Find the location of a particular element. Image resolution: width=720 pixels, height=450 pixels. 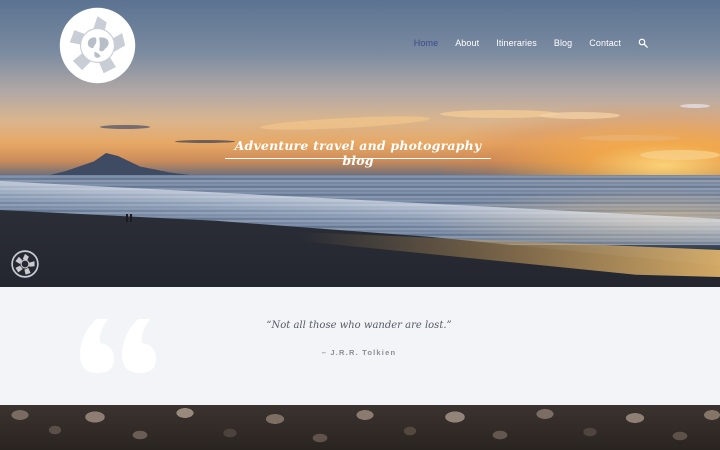

nav-blog: Blog is located at coordinates (563, 43).